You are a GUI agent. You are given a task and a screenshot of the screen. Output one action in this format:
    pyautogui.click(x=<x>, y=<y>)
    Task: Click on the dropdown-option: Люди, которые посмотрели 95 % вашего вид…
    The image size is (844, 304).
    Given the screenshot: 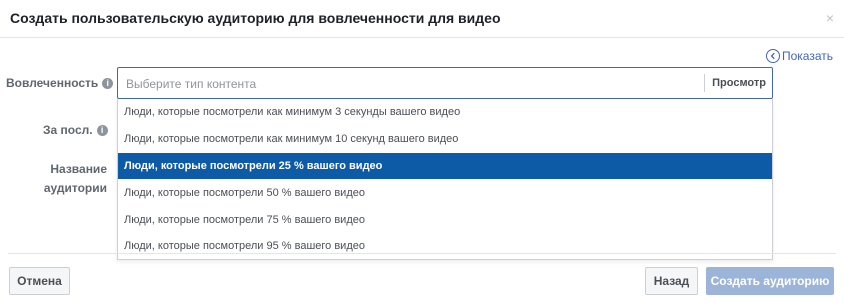 What is the action you would take?
    pyautogui.click(x=445, y=246)
    